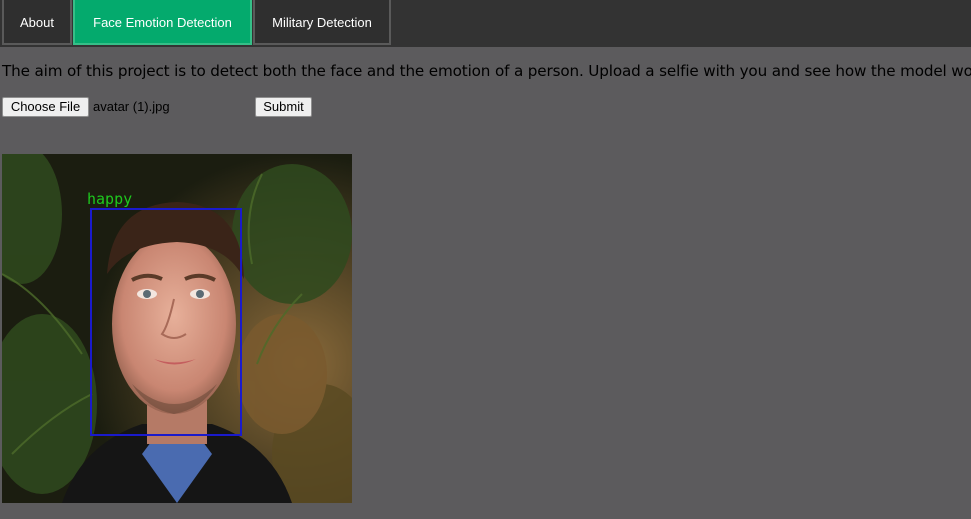 Image resolution: width=971 pixels, height=519 pixels. Describe the element at coordinates (37, 22) in the screenshot. I see `tab-about: About` at that location.